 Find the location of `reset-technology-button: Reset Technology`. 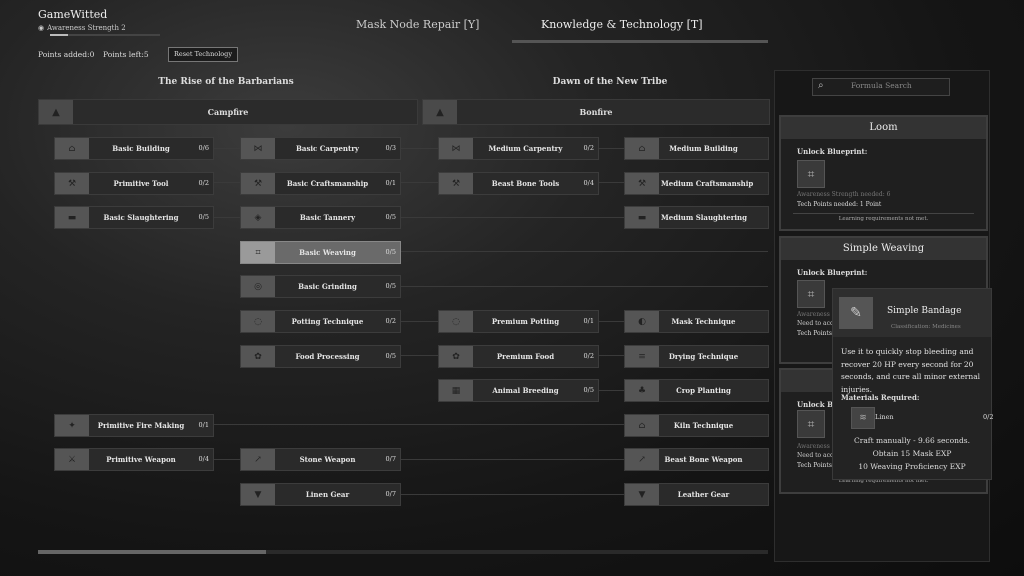

reset-technology-button: Reset Technology is located at coordinates (203, 54).